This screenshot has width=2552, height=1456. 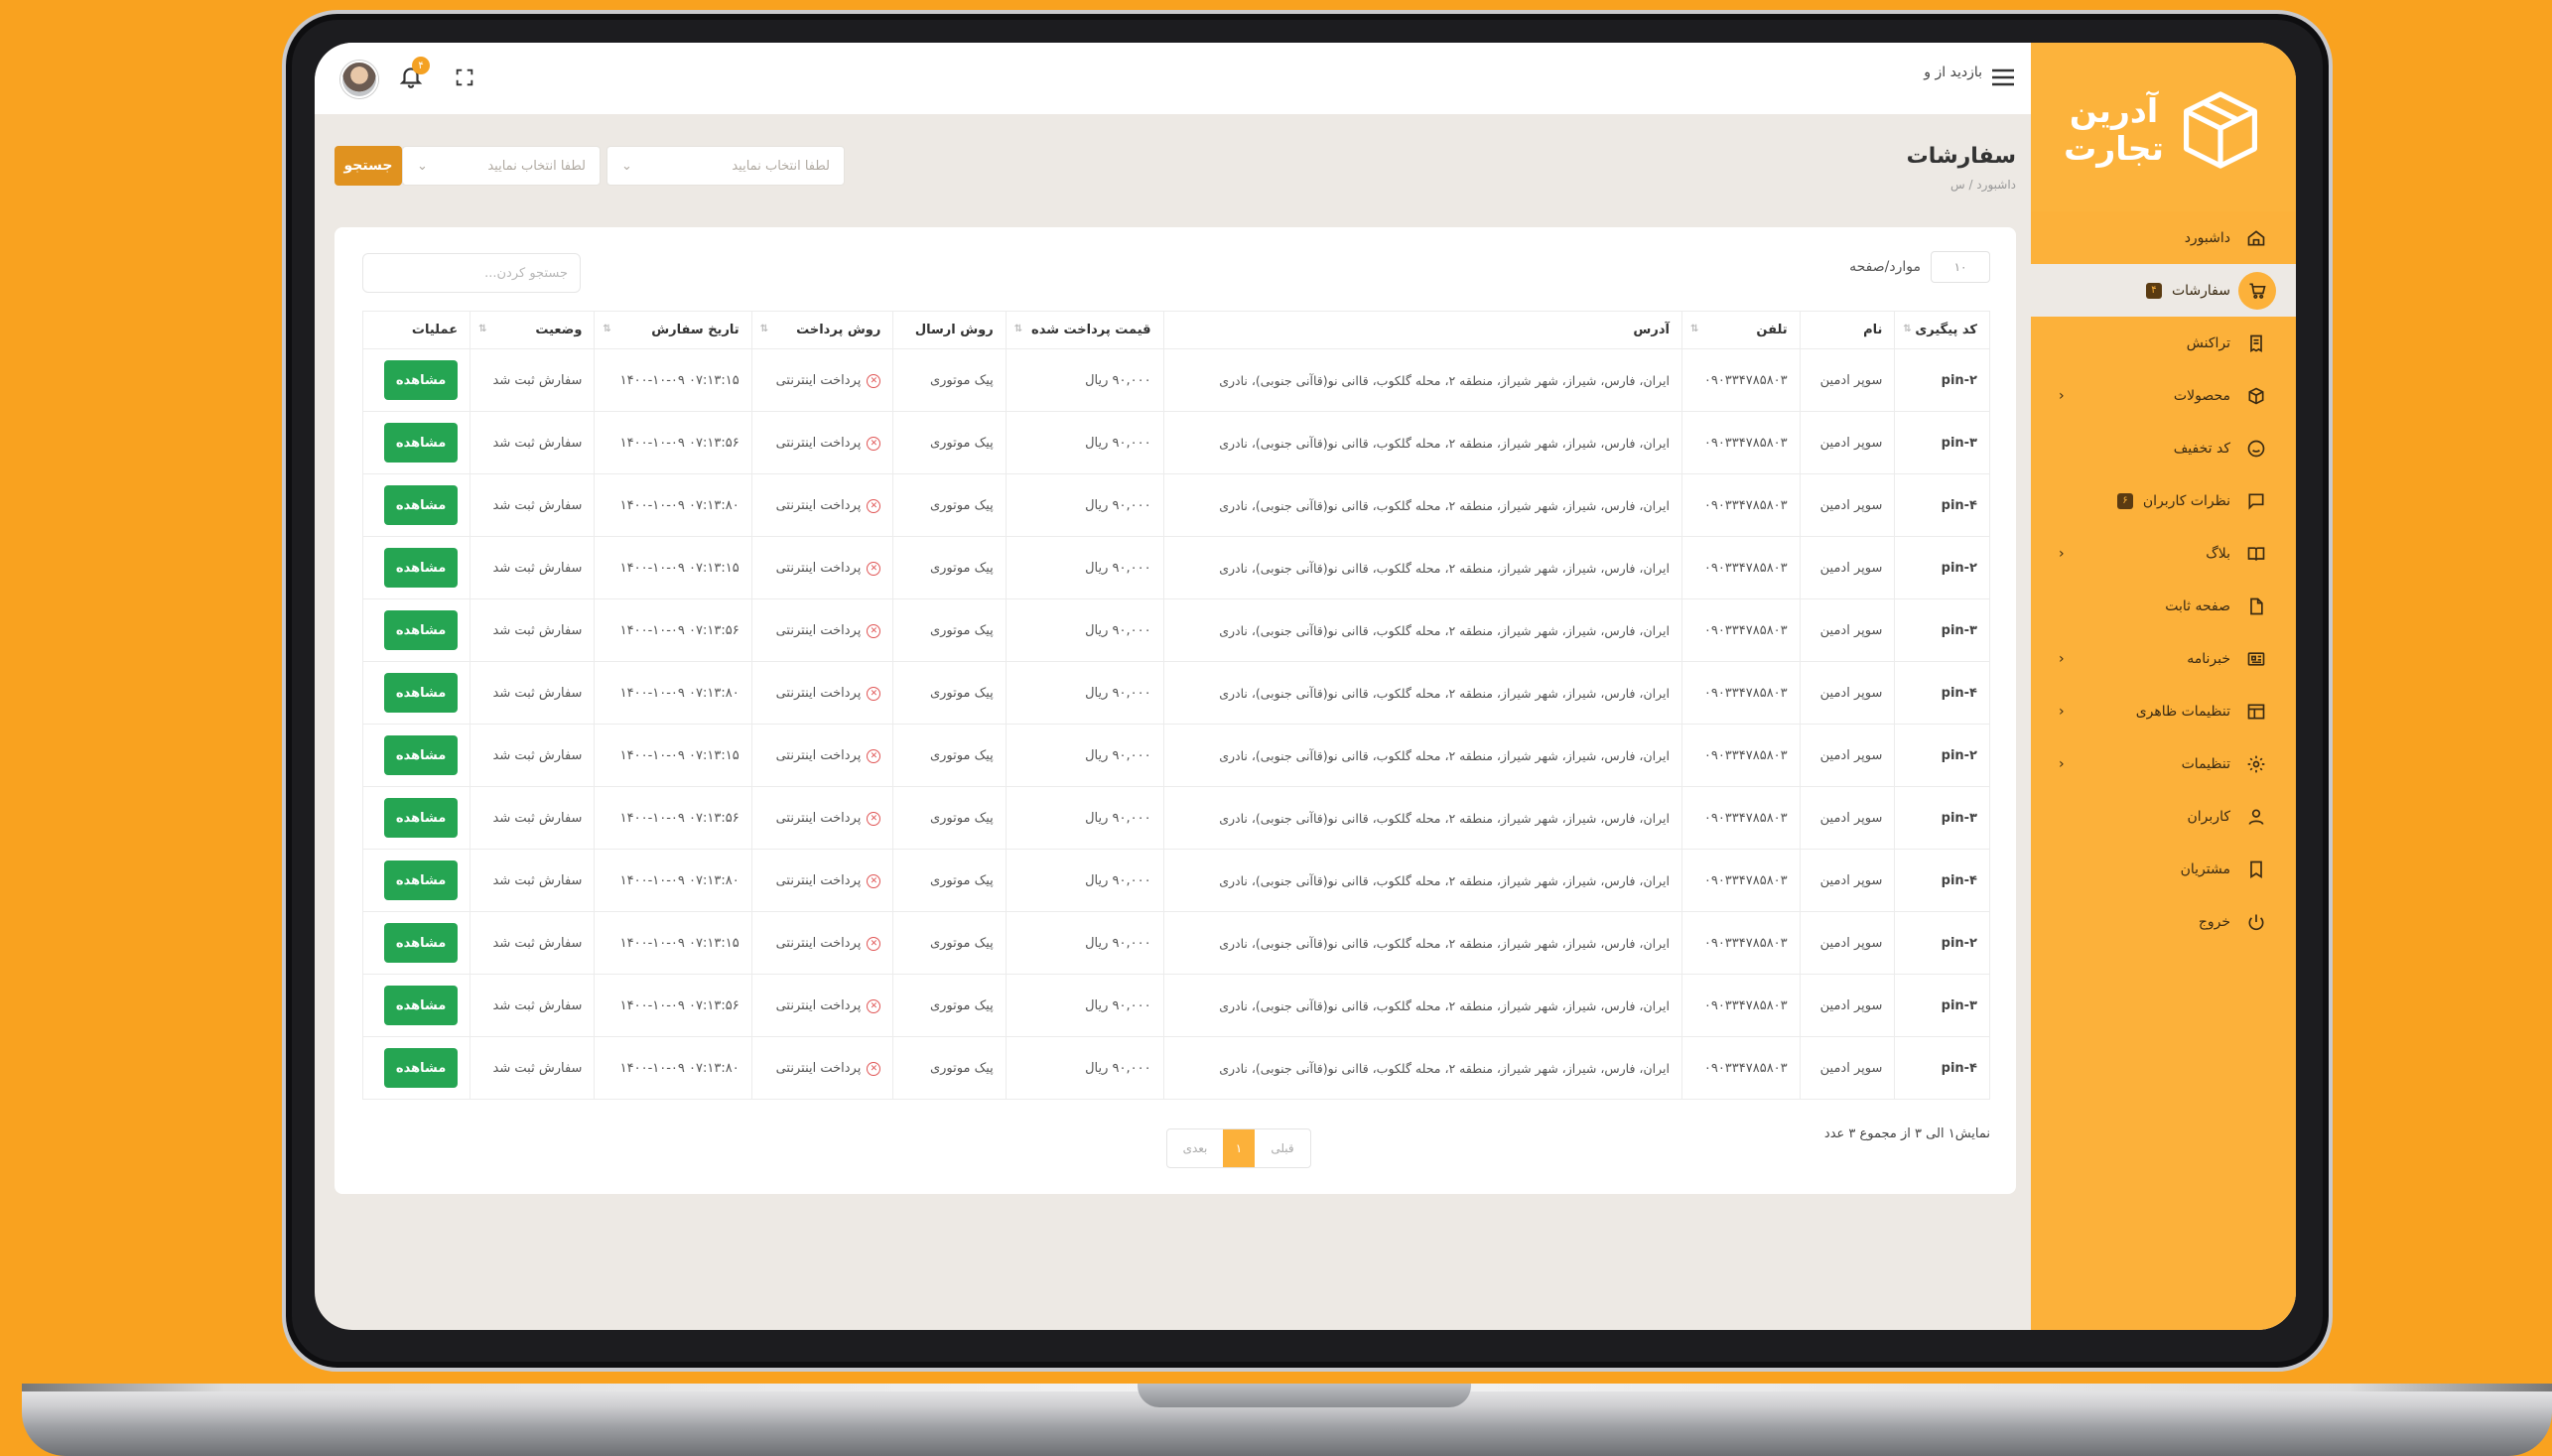 I want to click on search-button: جستجو, so click(x=368, y=166).